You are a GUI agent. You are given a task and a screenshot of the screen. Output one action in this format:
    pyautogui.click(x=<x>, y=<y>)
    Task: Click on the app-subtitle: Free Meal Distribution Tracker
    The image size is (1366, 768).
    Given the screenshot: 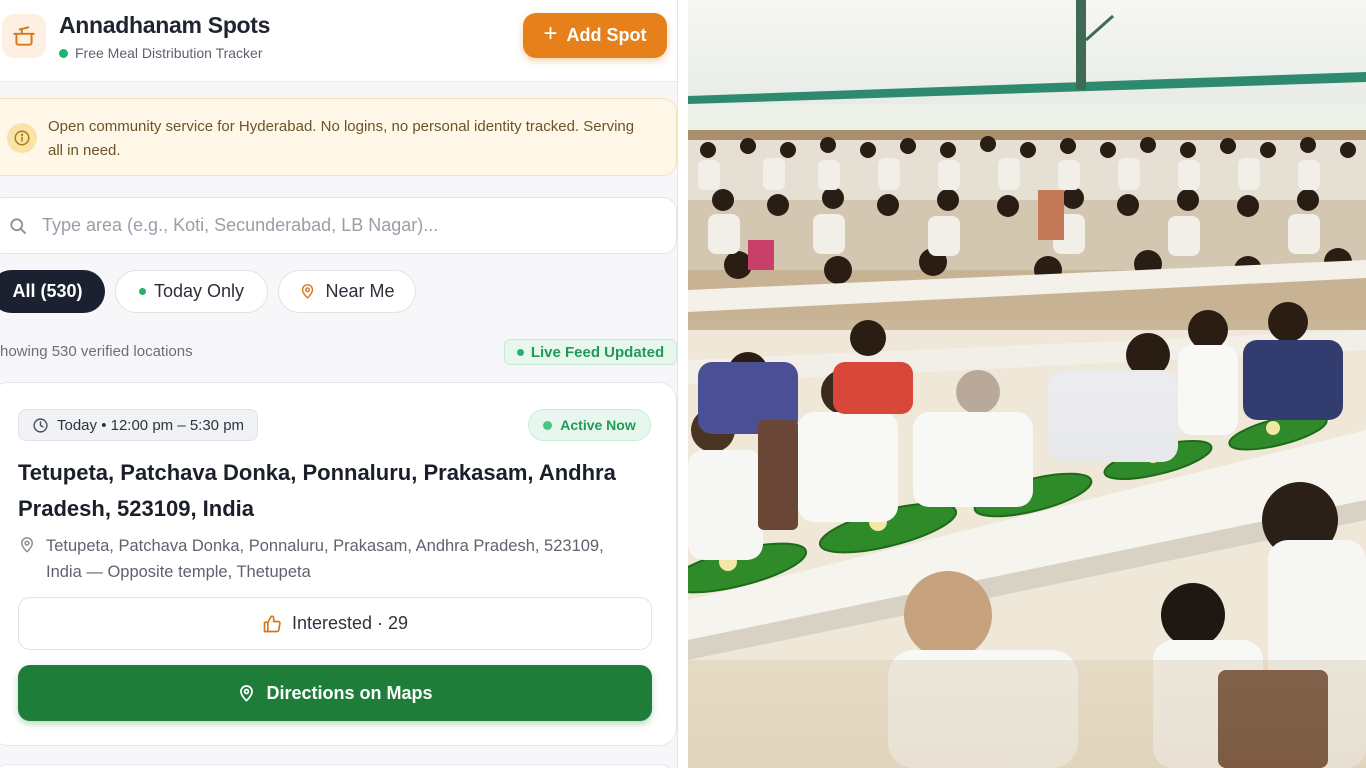 What is the action you would take?
    pyautogui.click(x=161, y=53)
    